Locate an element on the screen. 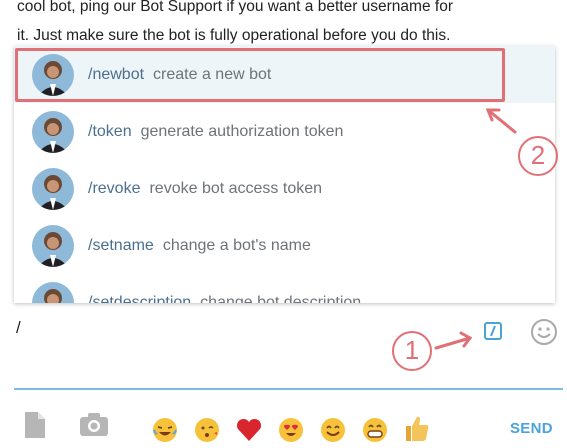 This screenshot has height=448, width=567. annotation-callout-1: 1 is located at coordinates (412, 351).